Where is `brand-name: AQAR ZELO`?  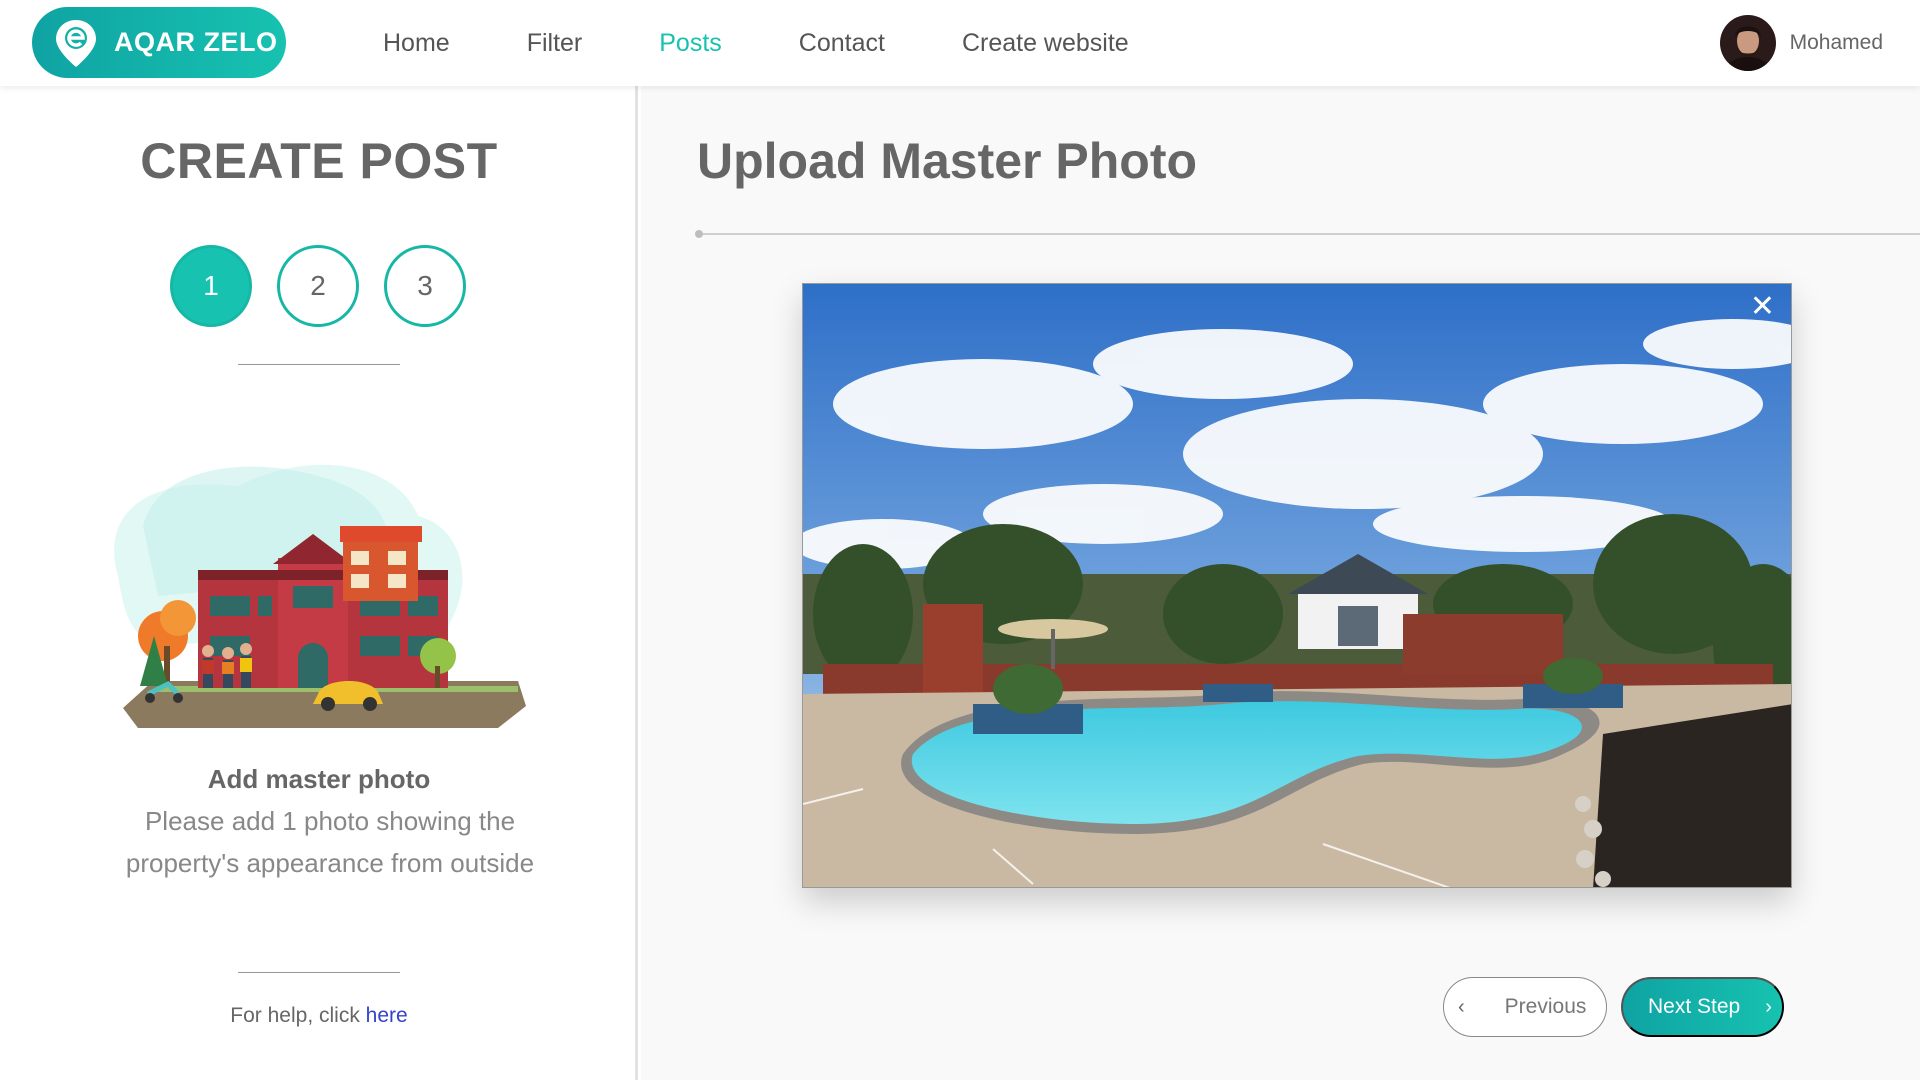 brand-name: AQAR ZELO is located at coordinates (196, 42).